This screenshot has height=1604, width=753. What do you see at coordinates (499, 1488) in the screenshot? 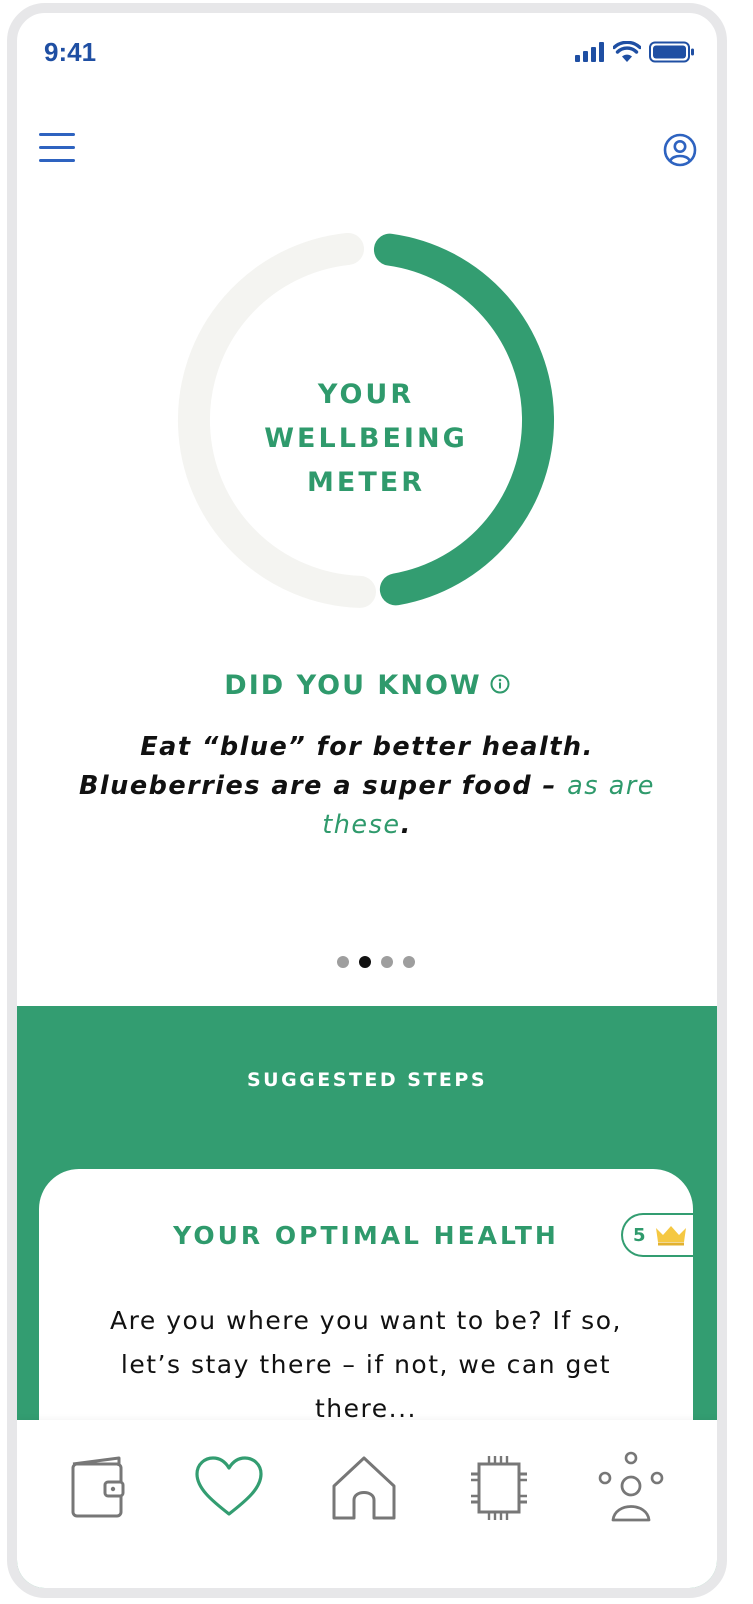
I see `chip-icon` at bounding box center [499, 1488].